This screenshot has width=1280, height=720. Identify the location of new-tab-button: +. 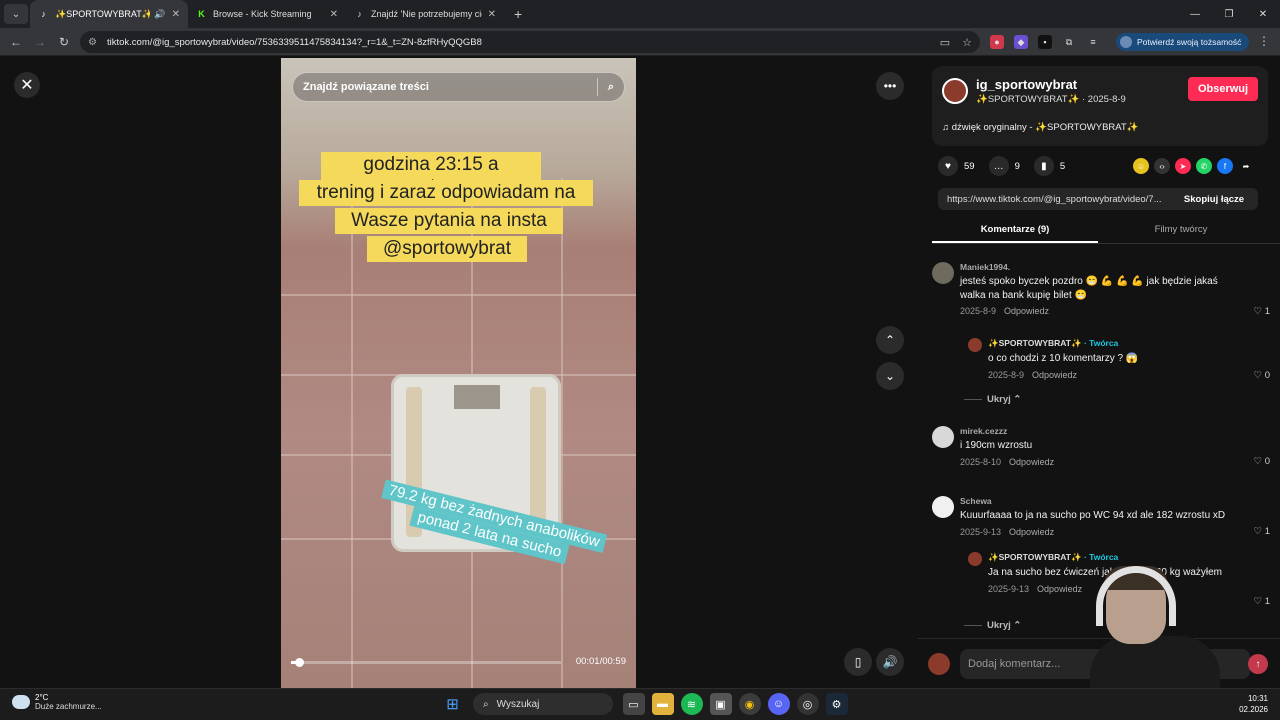
(518, 14).